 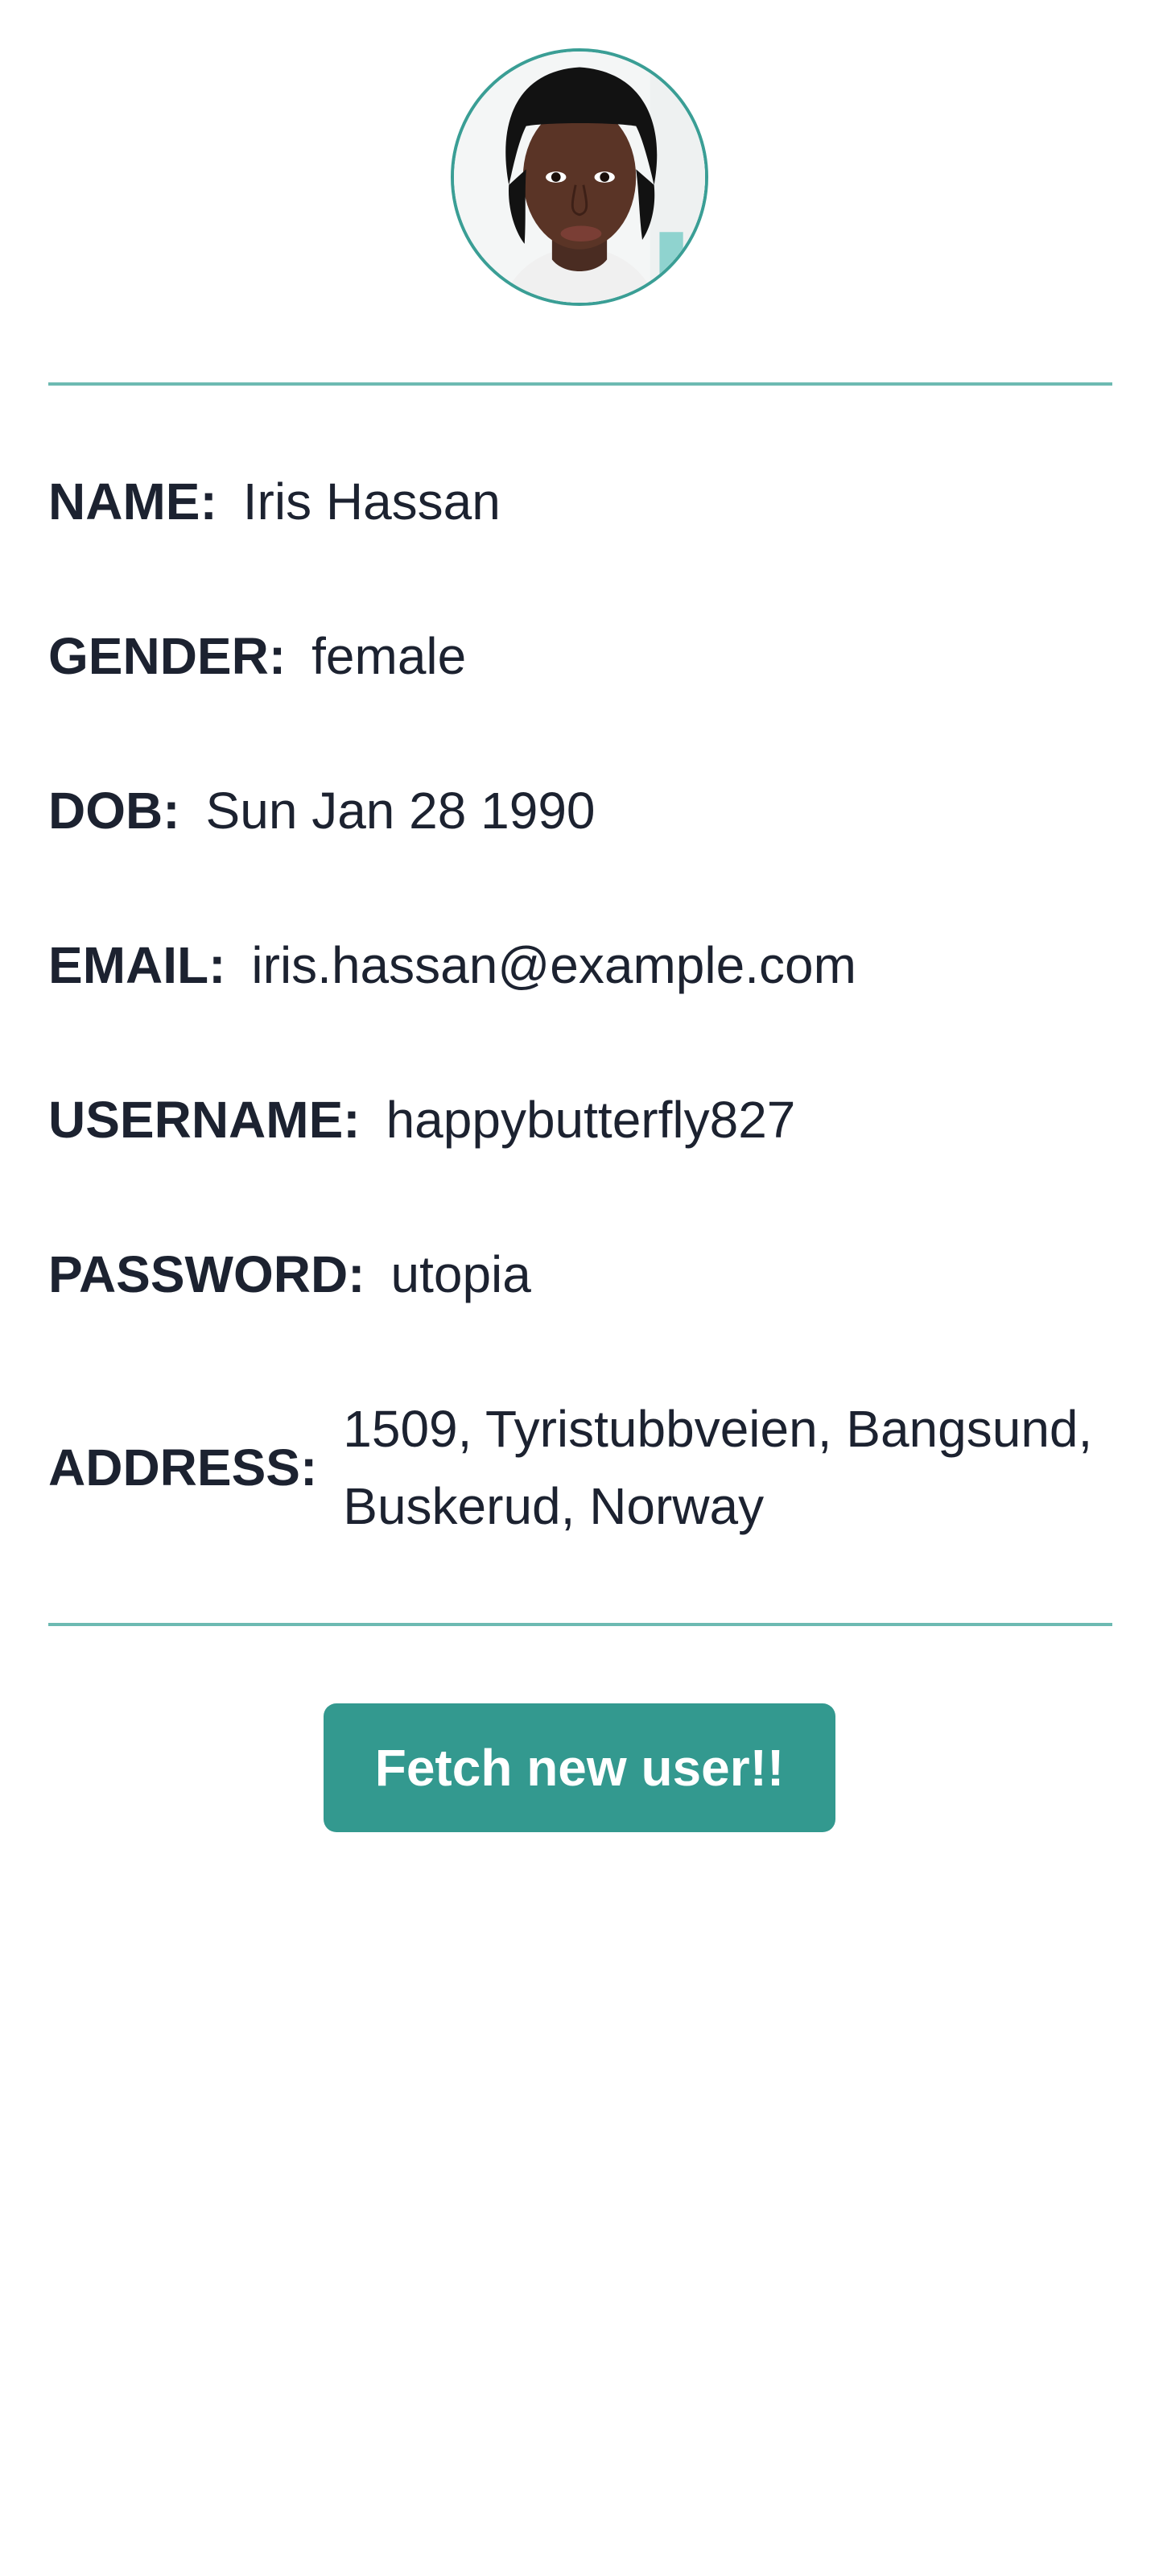 What do you see at coordinates (167, 656) in the screenshot?
I see `gender-label: GENDER:` at bounding box center [167, 656].